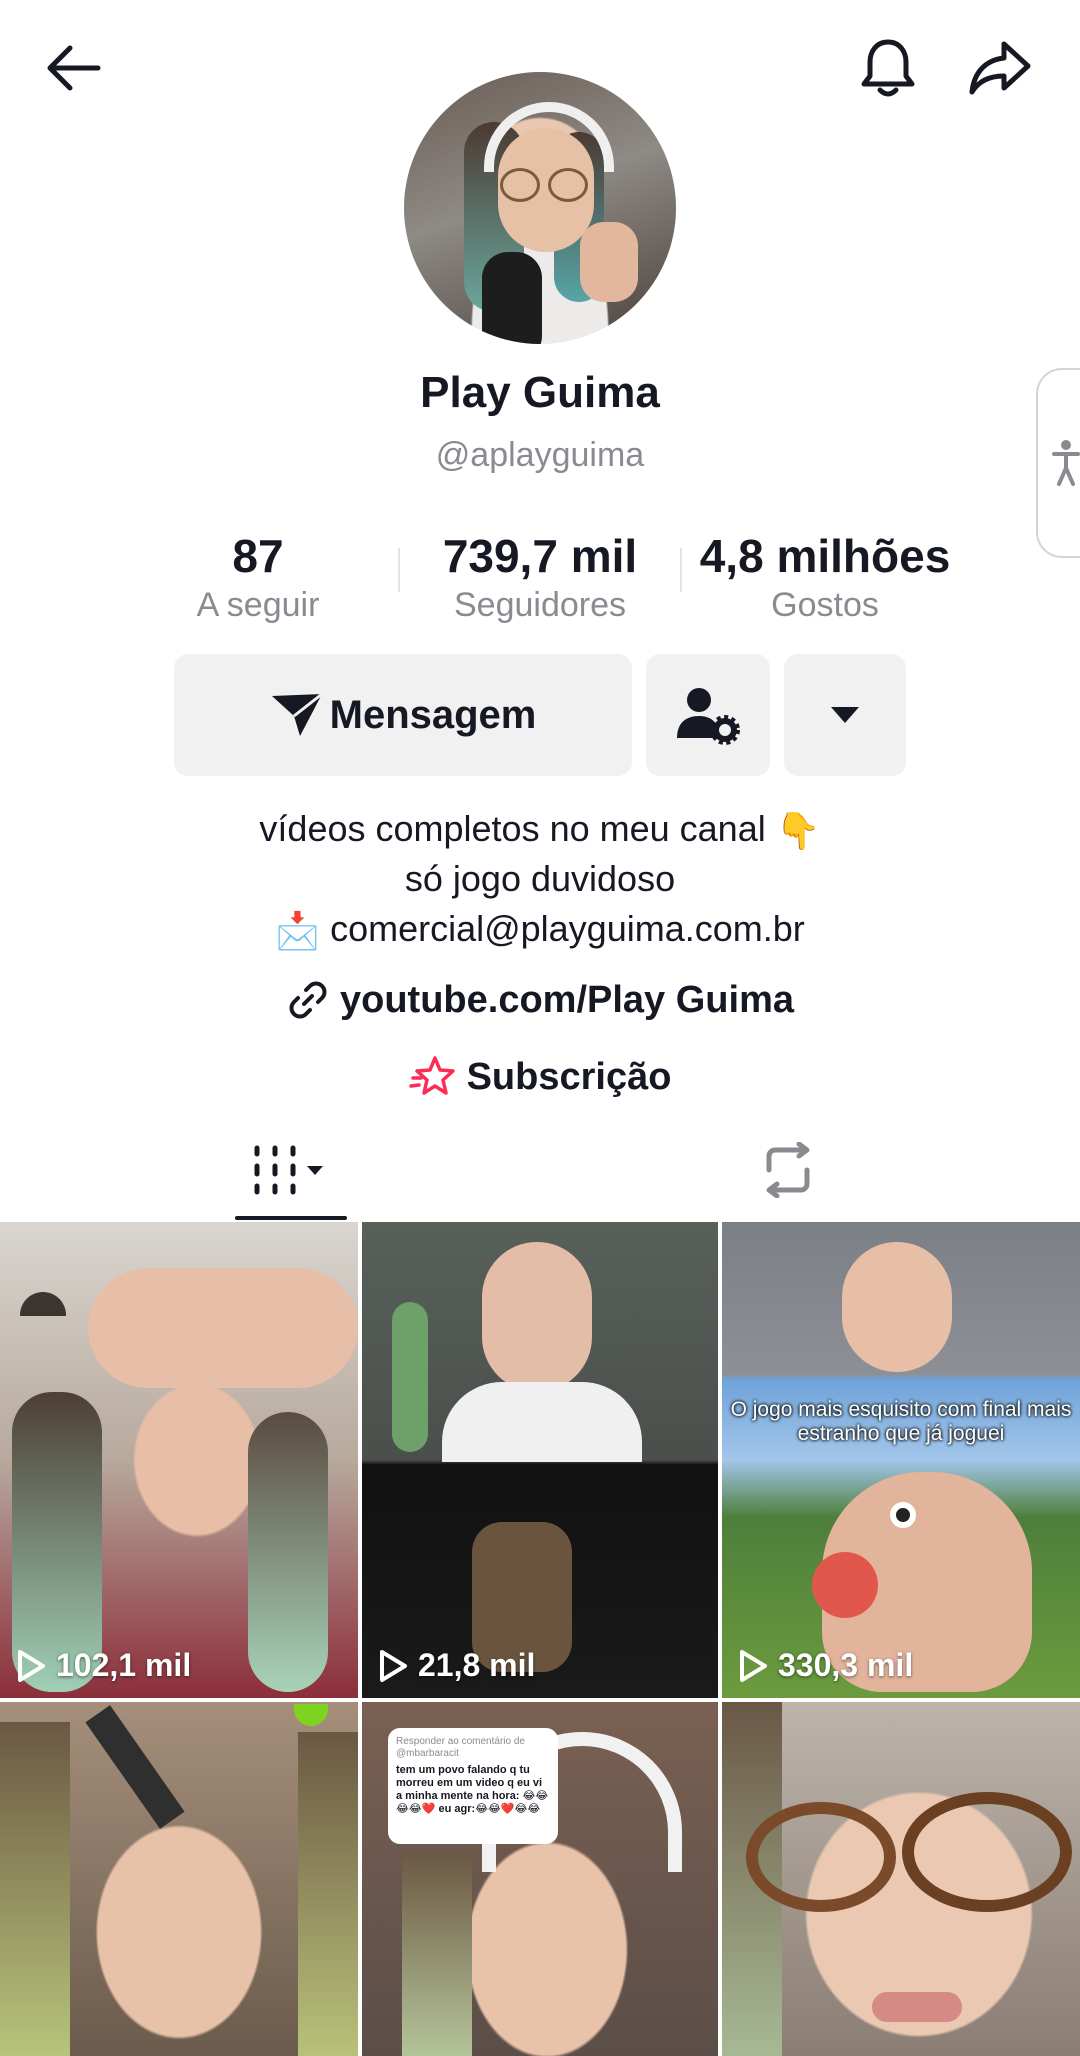 The image size is (1080, 2056). I want to click on view-count: 330,3 mil, so click(825, 1665).